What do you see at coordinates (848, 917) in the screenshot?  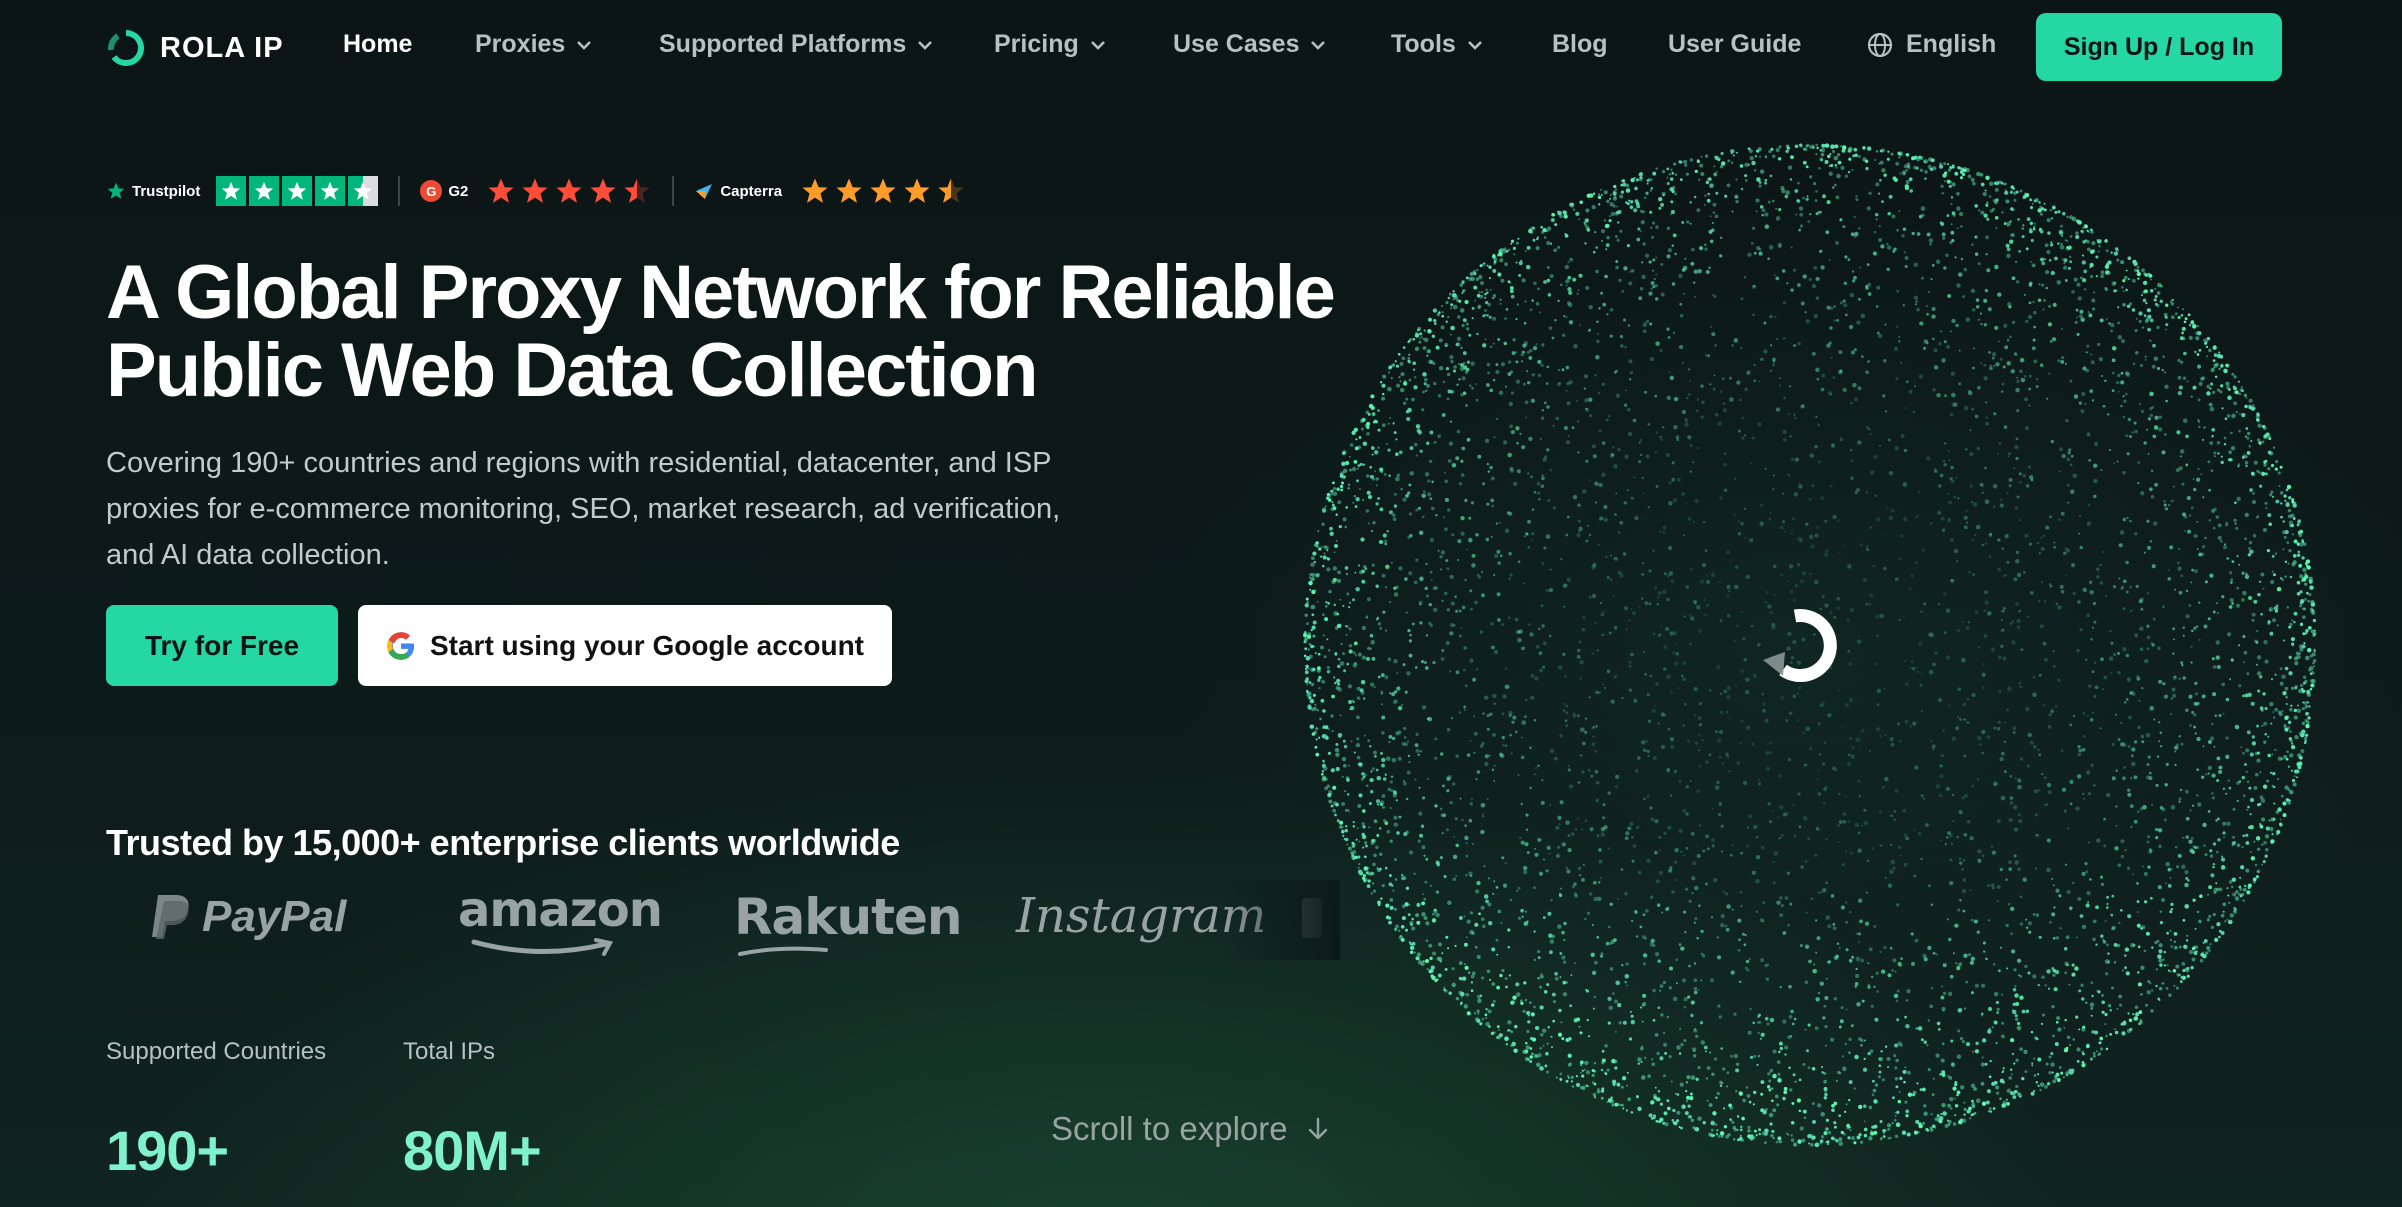 I see `rakuten-logo-text: Rakuten` at bounding box center [848, 917].